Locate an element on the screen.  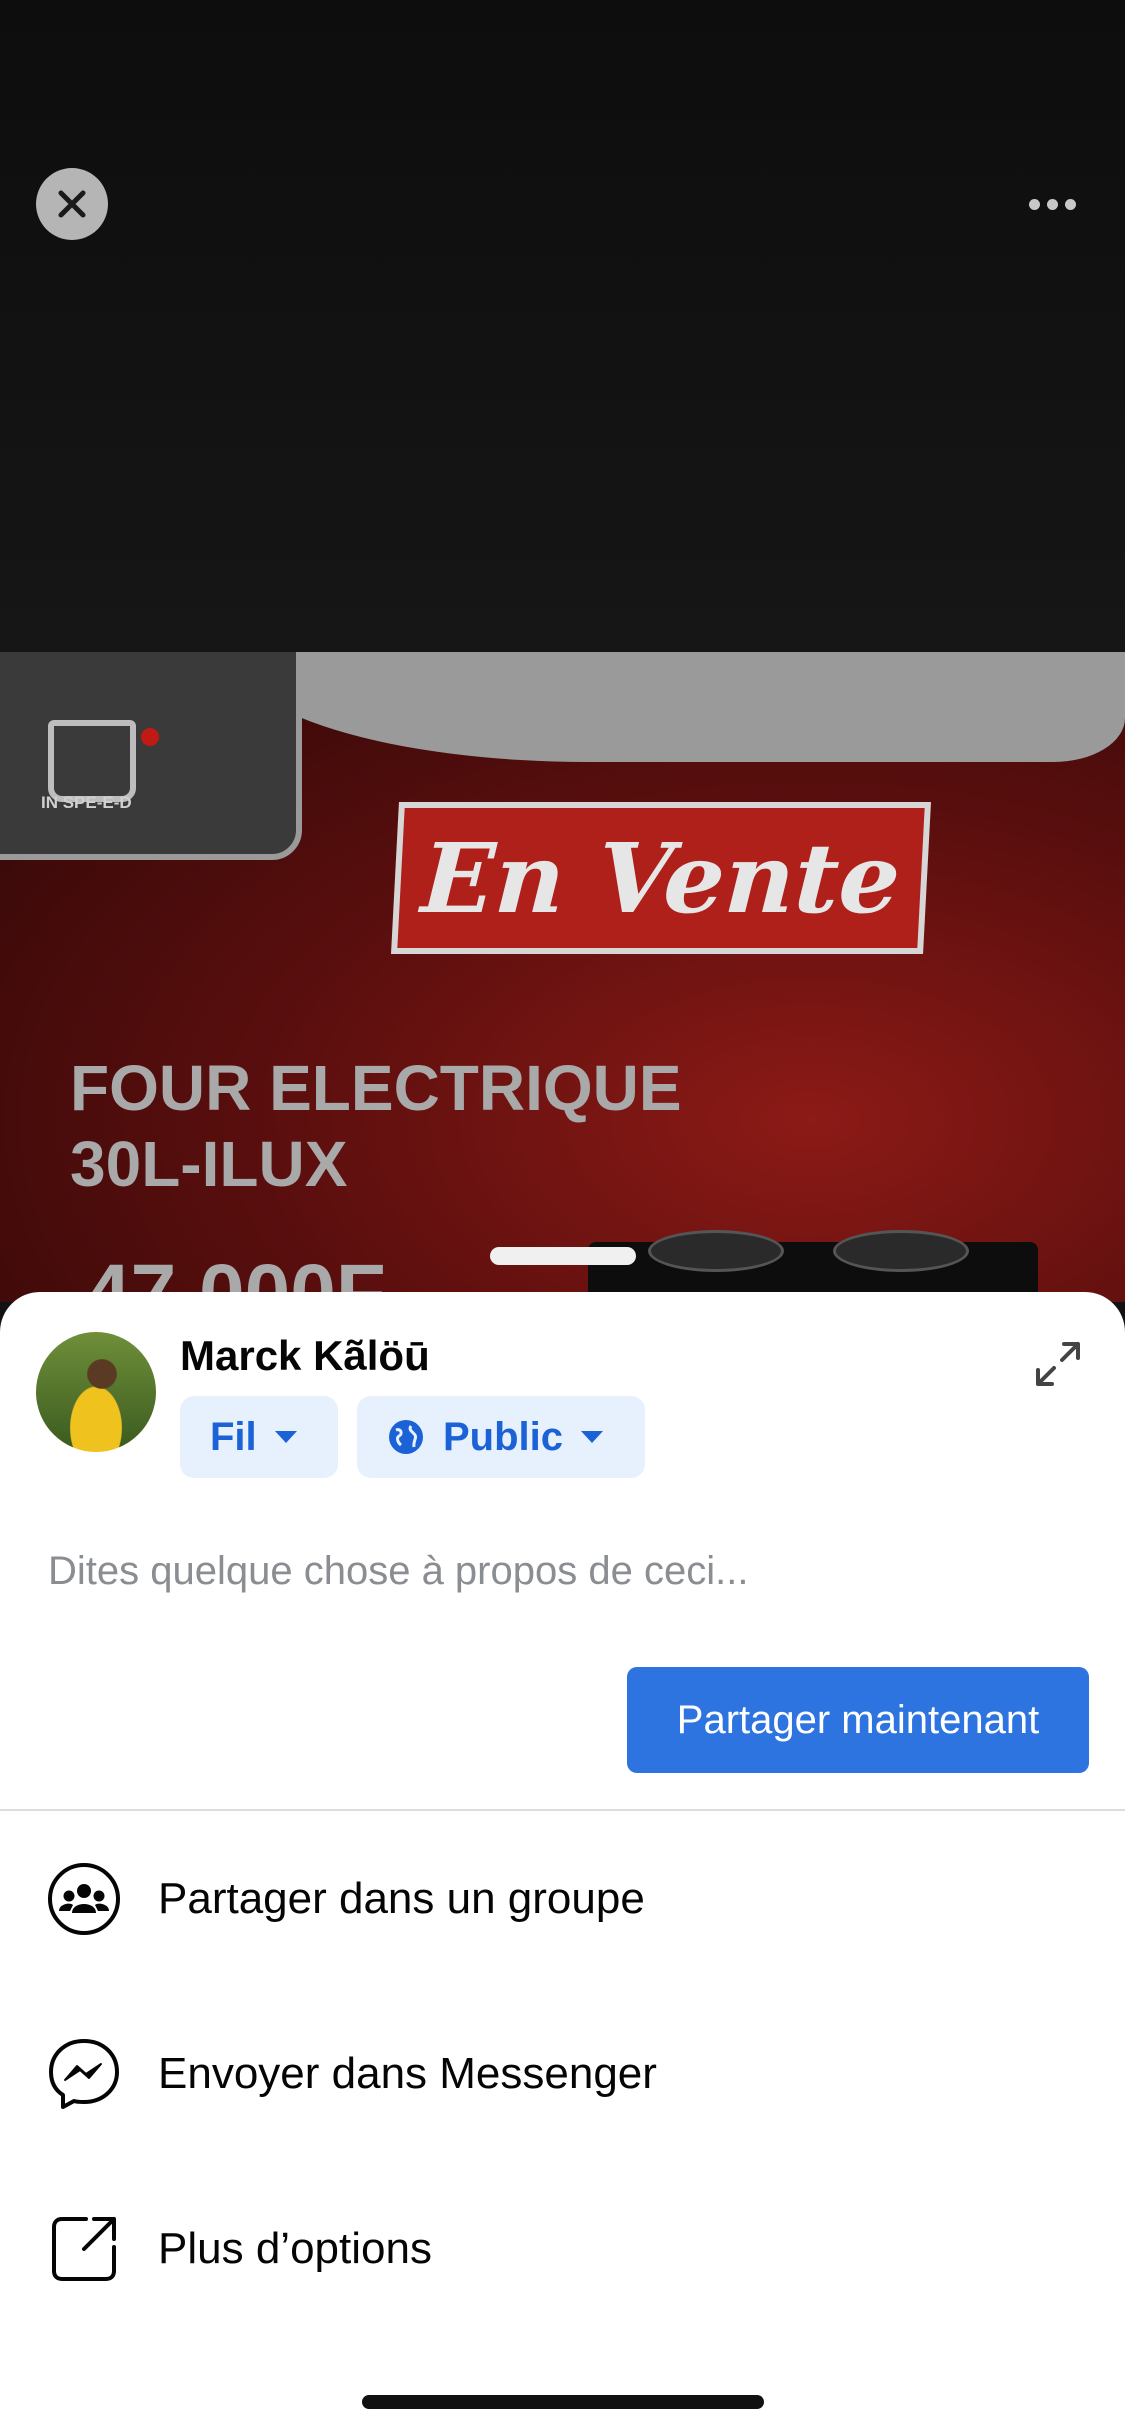
shopping-bag-icon is located at coordinates (92, 761).